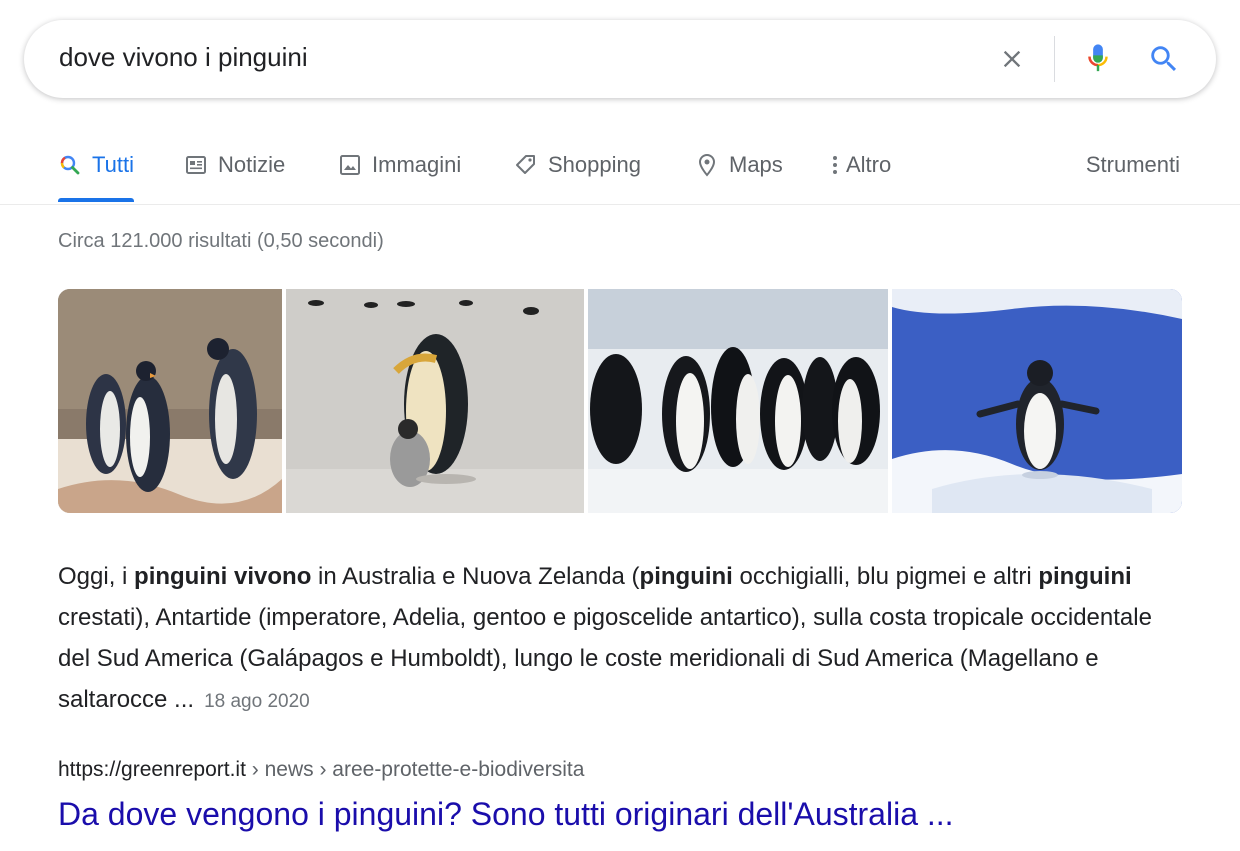  I want to click on search-icon, so click(1164, 59).